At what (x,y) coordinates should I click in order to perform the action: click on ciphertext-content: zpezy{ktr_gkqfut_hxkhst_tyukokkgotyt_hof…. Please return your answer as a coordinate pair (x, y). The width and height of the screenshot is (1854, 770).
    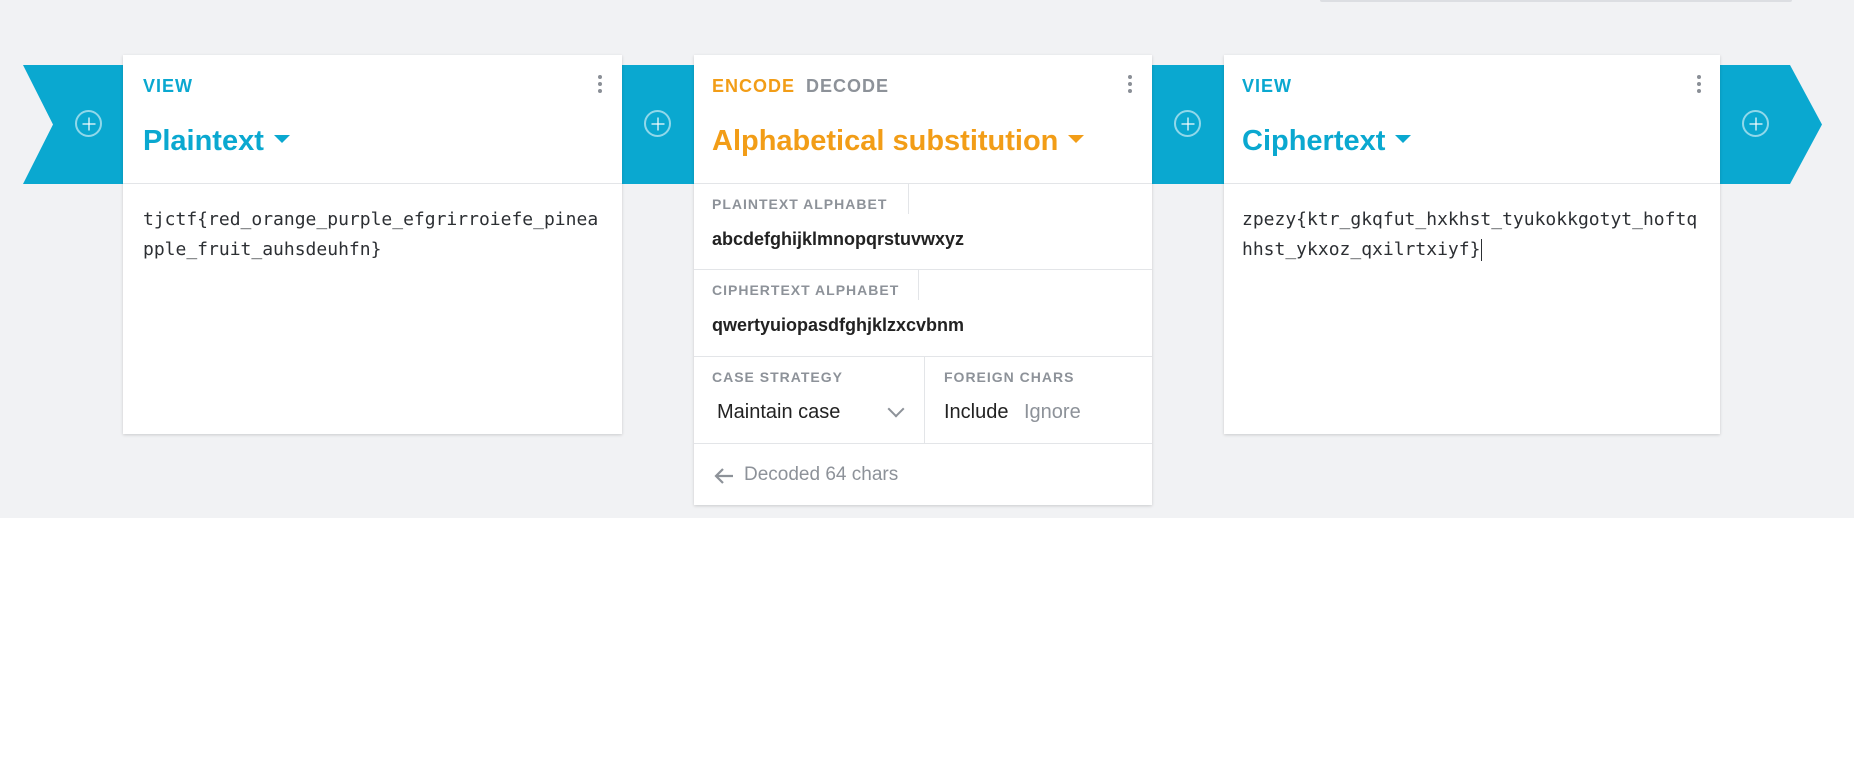
    Looking at the image, I should click on (1470, 234).